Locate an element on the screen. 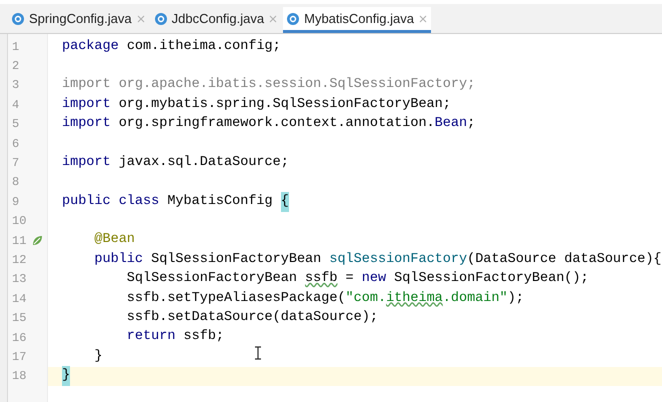  code-token: ); is located at coordinates (516, 299).